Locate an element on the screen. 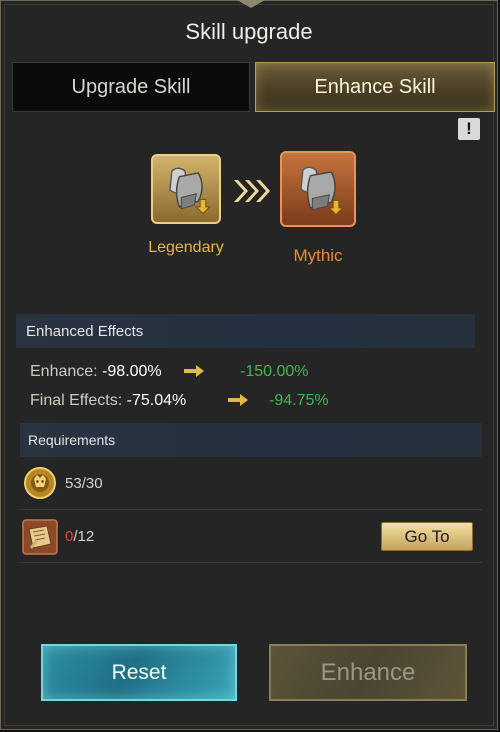 The height and width of the screenshot is (732, 500). effect-new-value: -150.00% is located at coordinates (274, 371).